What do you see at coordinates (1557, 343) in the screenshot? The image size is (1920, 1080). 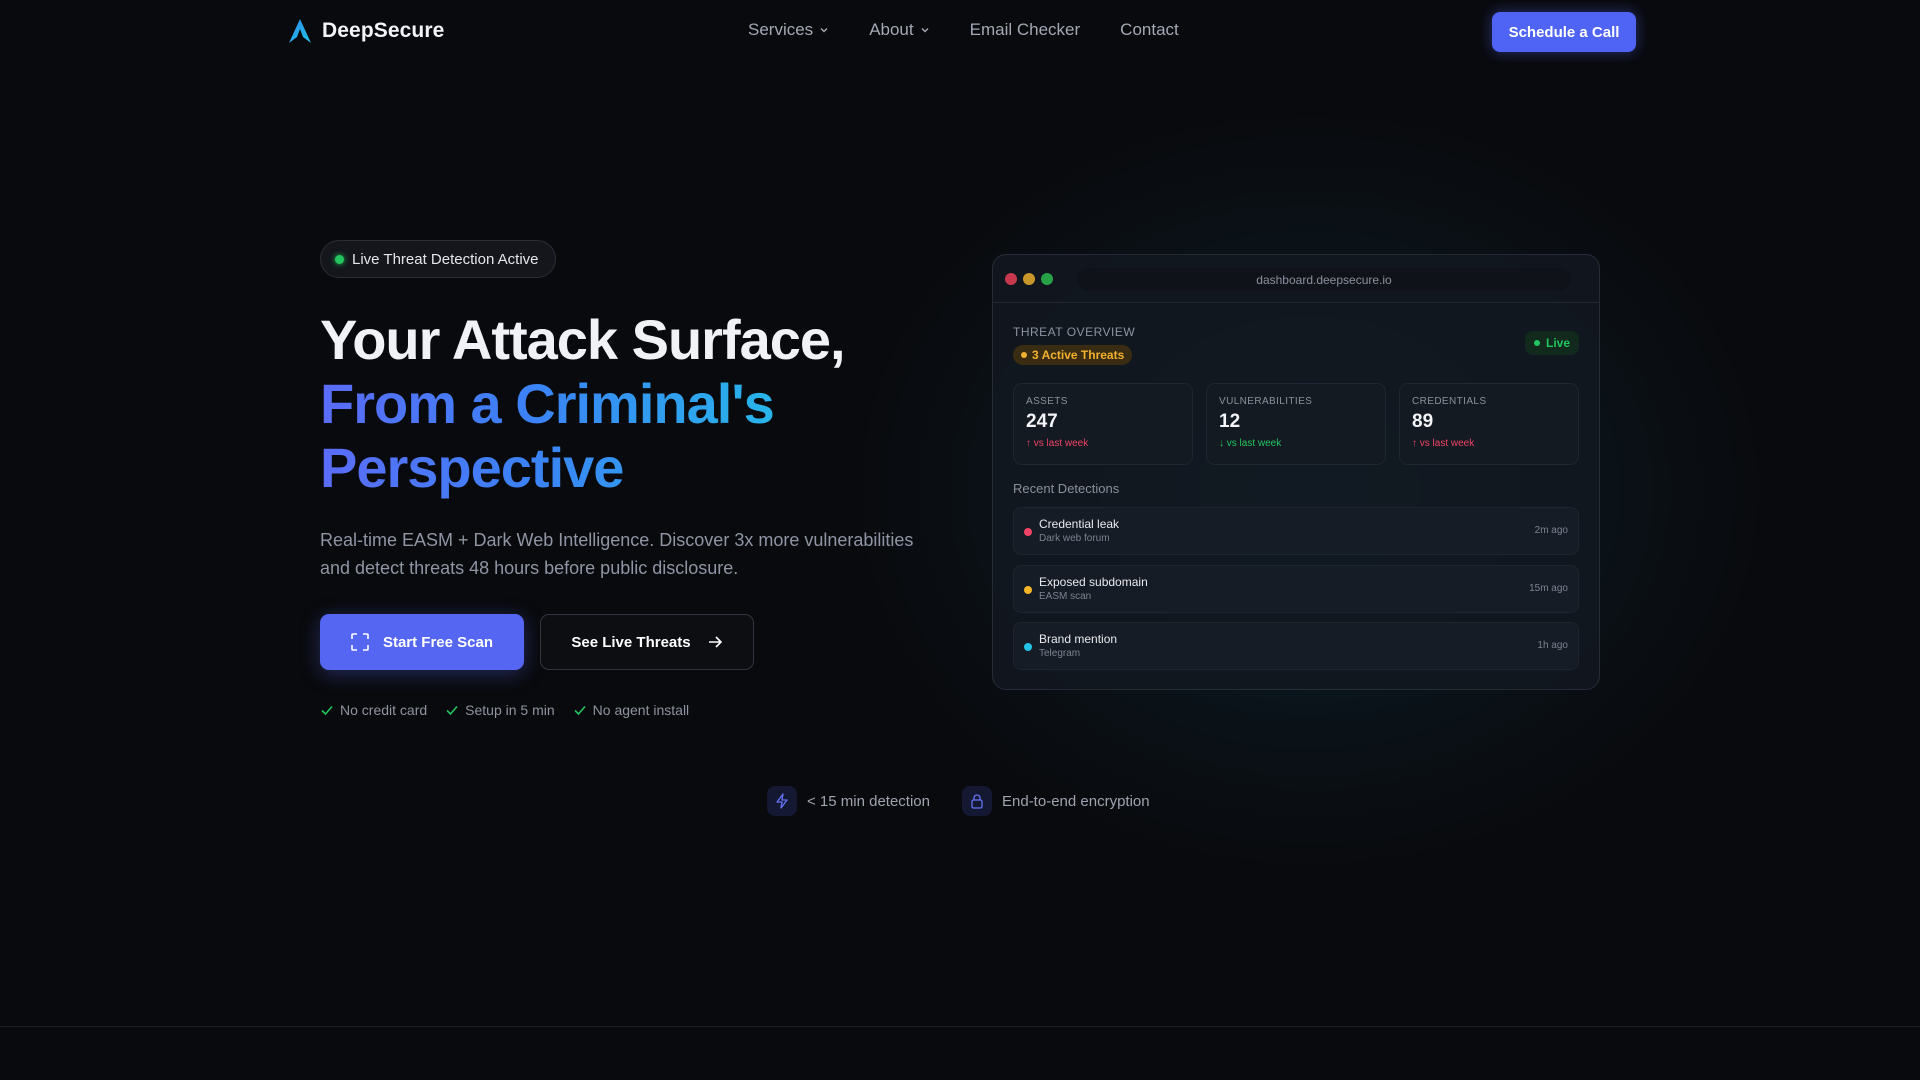 I see `badge-label: Live` at bounding box center [1557, 343].